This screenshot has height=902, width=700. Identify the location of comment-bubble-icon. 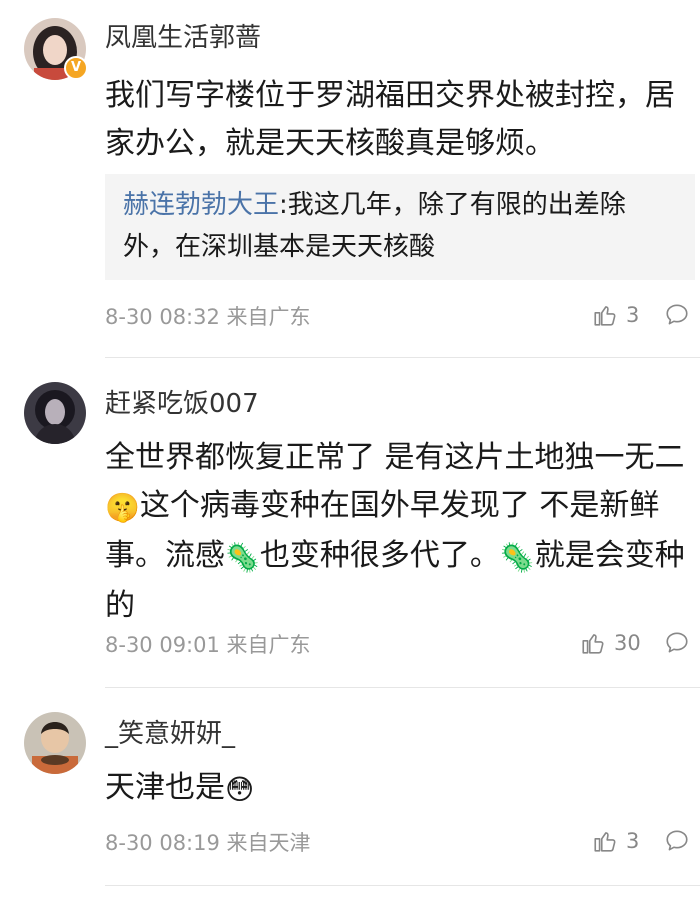
(677, 840).